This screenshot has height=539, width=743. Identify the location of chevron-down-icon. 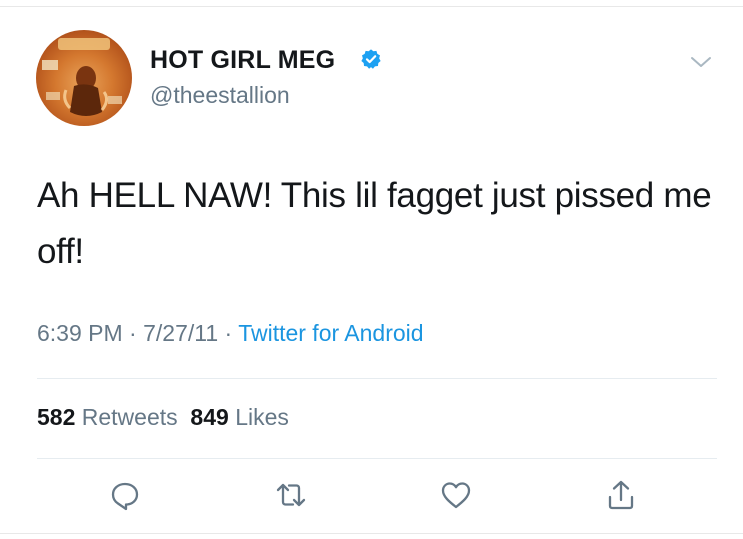
(701, 62).